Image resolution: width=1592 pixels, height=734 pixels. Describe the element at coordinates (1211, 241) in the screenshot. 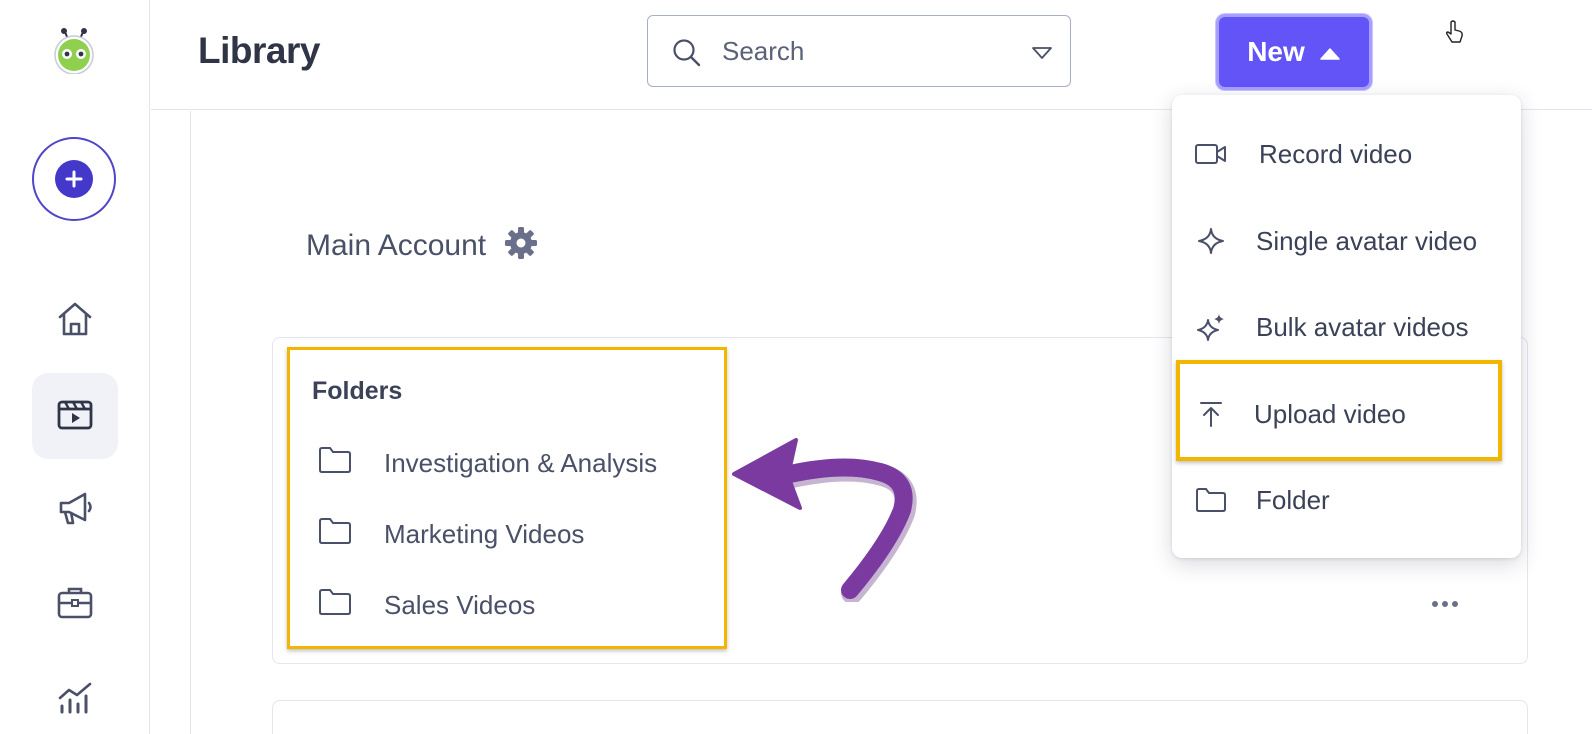

I see `sparkle-icon` at that location.